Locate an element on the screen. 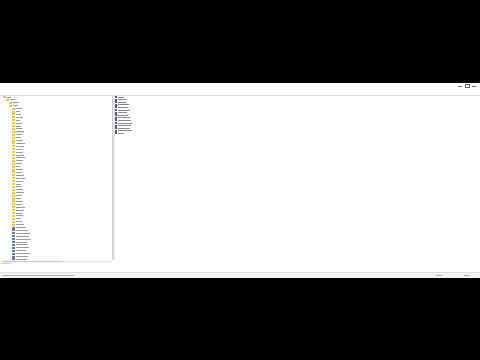 The width and height of the screenshot is (480, 360). close-icon is located at coordinates (474, 85).